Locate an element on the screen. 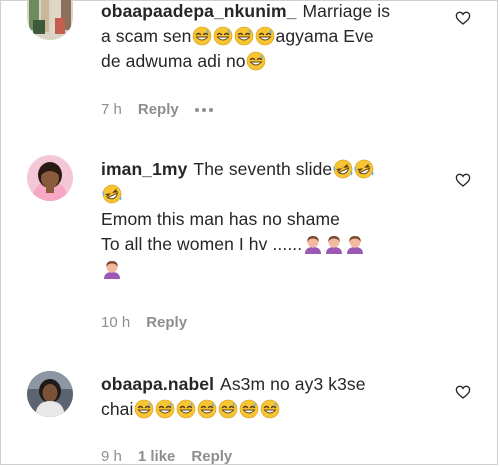  comment-text-line3: de adwuma adi no is located at coordinates (173, 61).